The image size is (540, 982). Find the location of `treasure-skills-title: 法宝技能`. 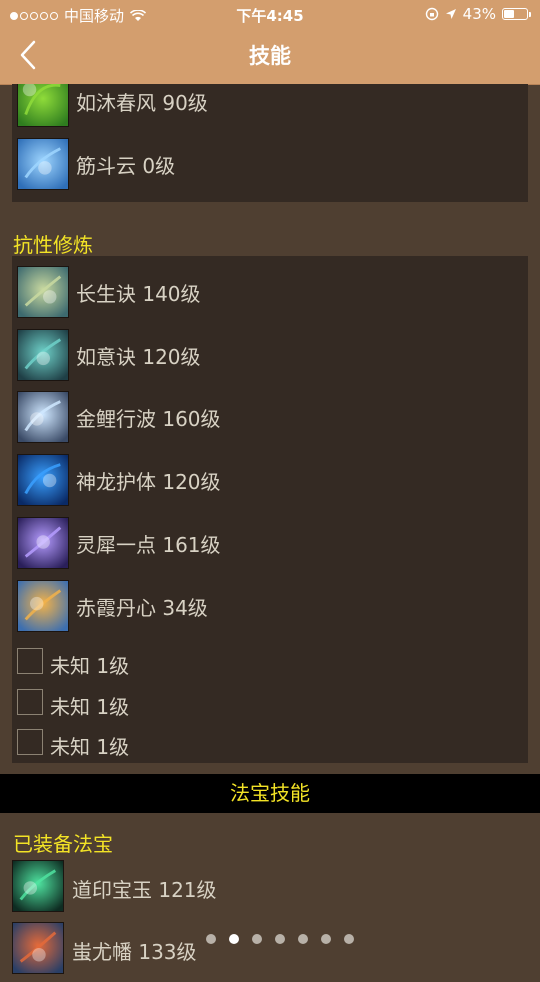

treasure-skills-title: 法宝技能 is located at coordinates (270, 793).